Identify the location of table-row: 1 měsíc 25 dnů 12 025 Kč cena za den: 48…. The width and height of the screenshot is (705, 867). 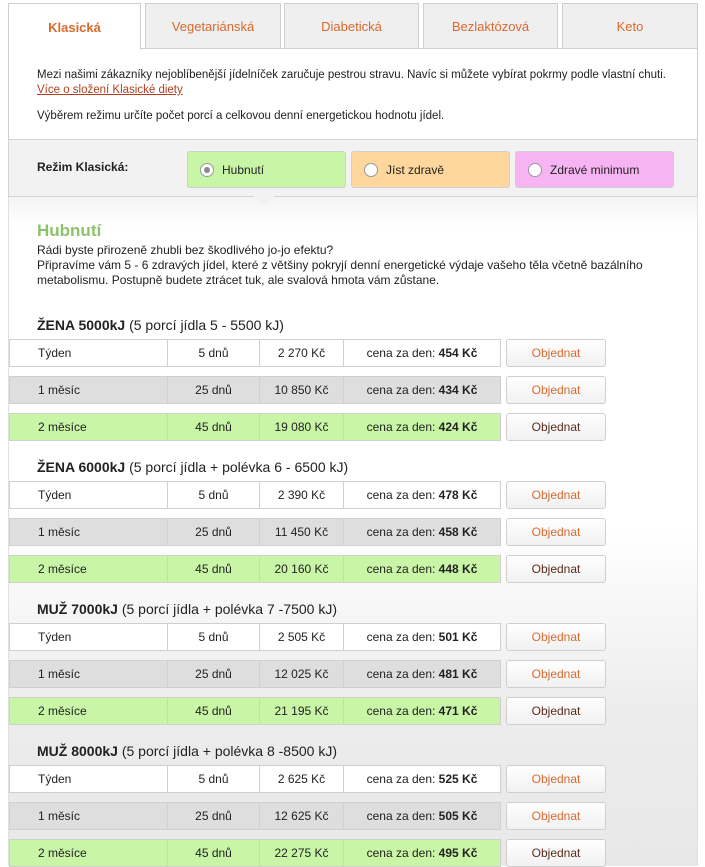
(255, 674).